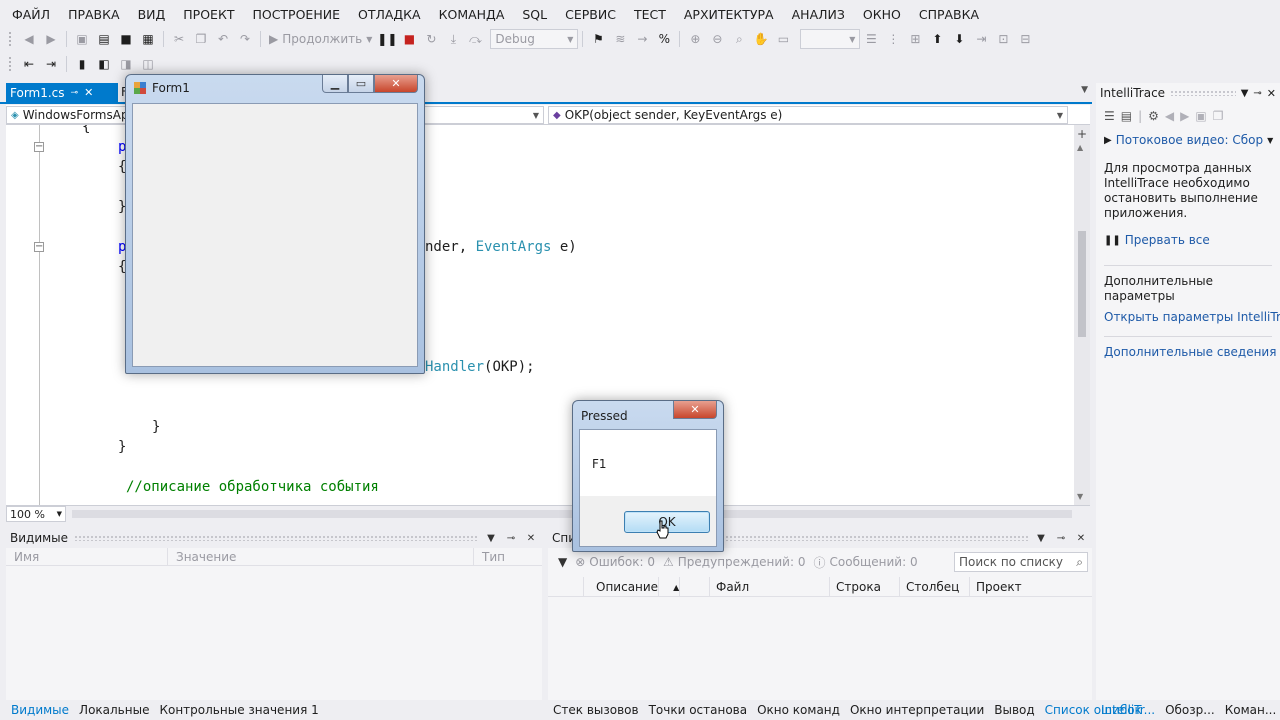 This screenshot has height=720, width=1280. I want to click on menu-item: ВИД, so click(152, 14).